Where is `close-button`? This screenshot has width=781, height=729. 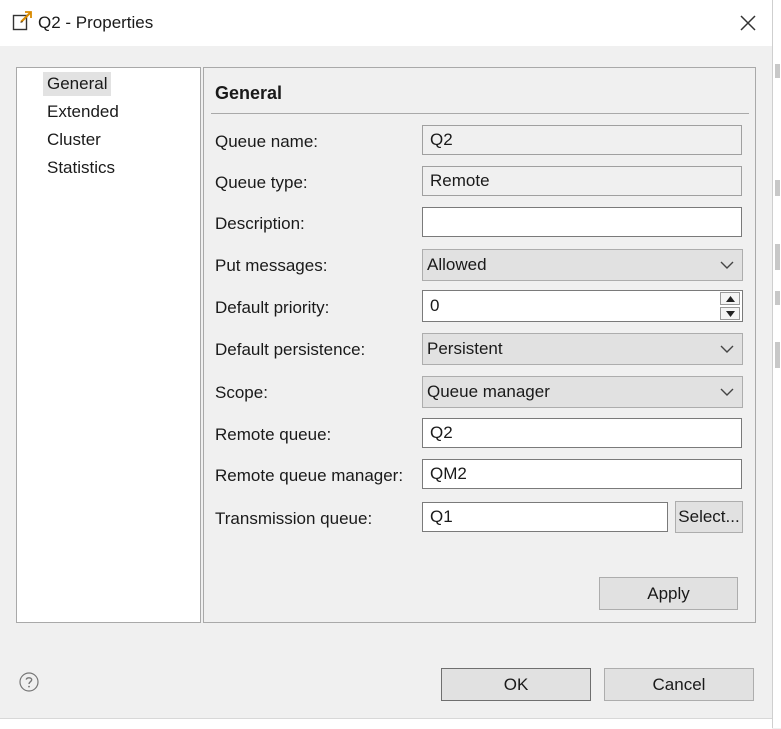 close-button is located at coordinates (748, 23).